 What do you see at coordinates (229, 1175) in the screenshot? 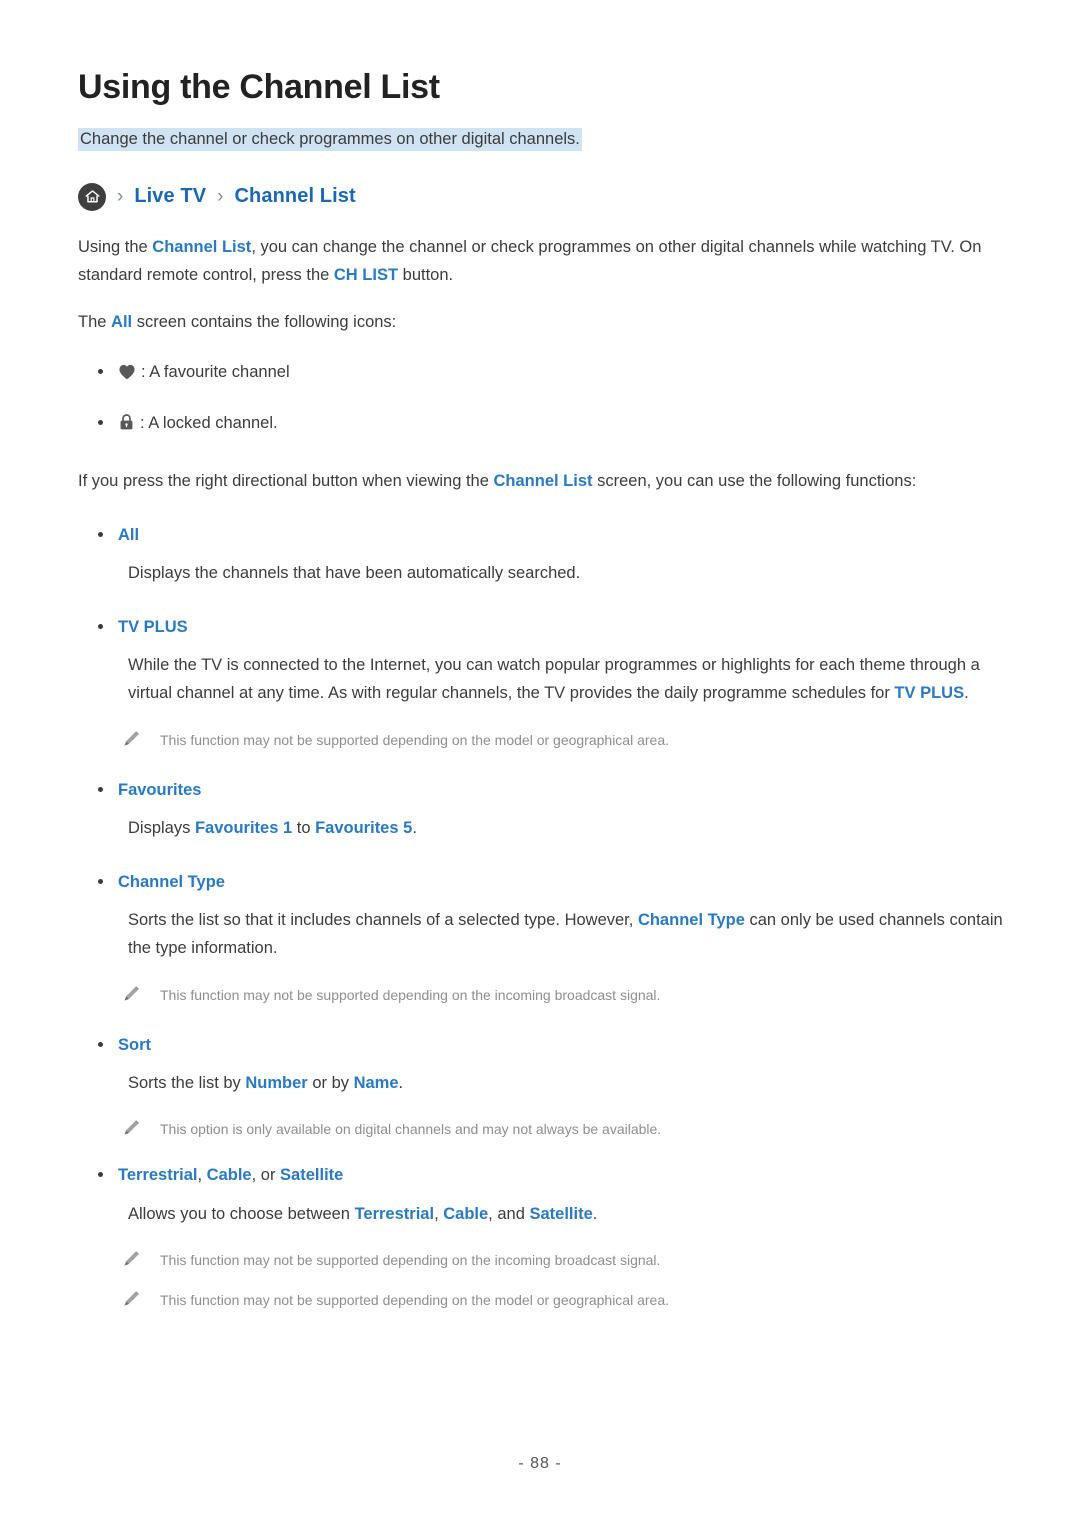
I see `function-label-cable: Cable` at bounding box center [229, 1175].